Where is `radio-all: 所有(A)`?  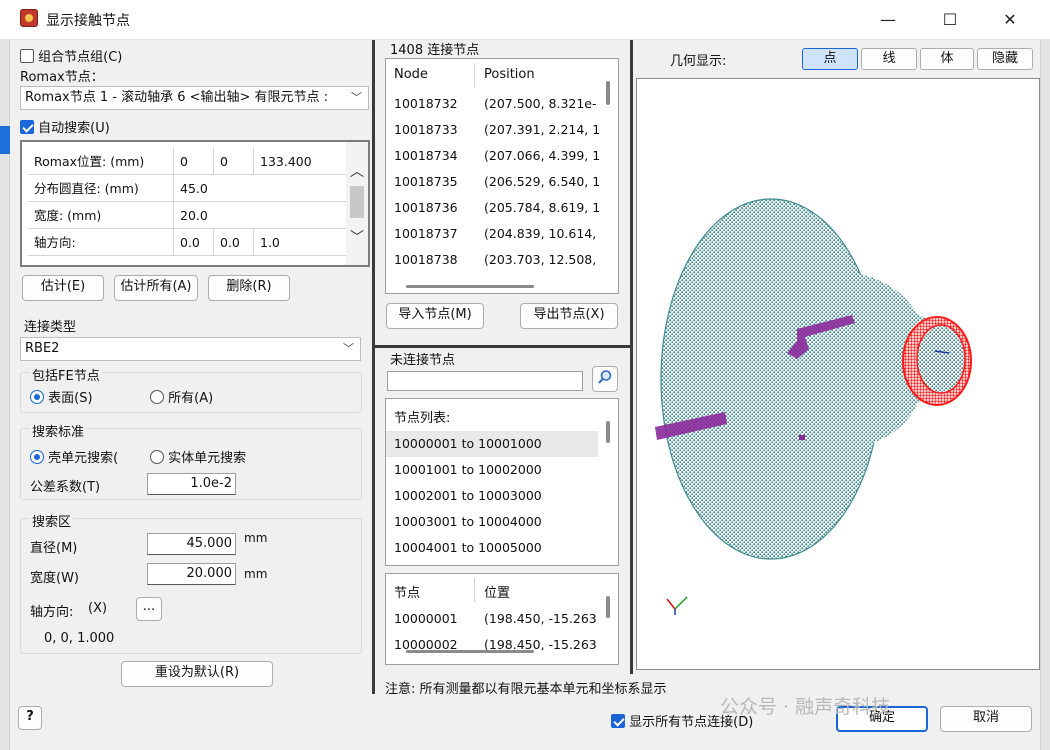 radio-all: 所有(A) is located at coordinates (181, 396).